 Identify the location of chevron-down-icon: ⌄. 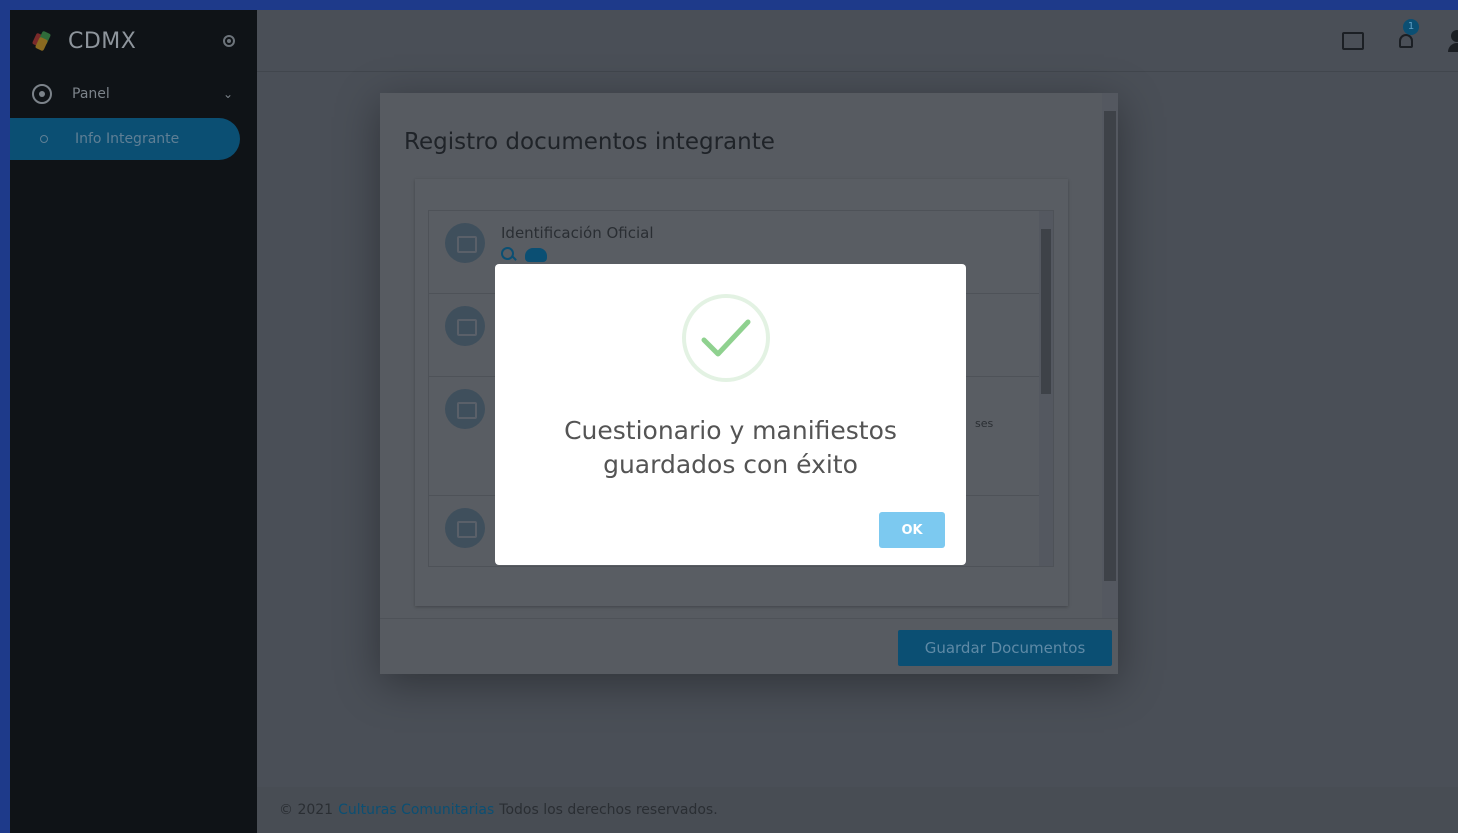
(227, 94).